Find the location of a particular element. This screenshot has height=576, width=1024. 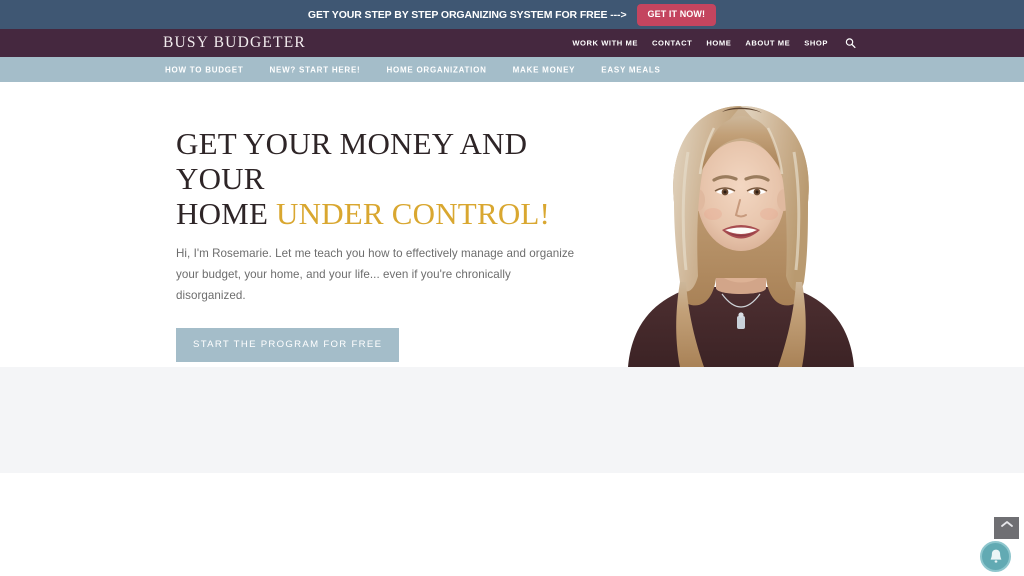

main-navigation: WORK WITH ME CONTACT HOME ABOUT ME SHOP is located at coordinates (714, 43).